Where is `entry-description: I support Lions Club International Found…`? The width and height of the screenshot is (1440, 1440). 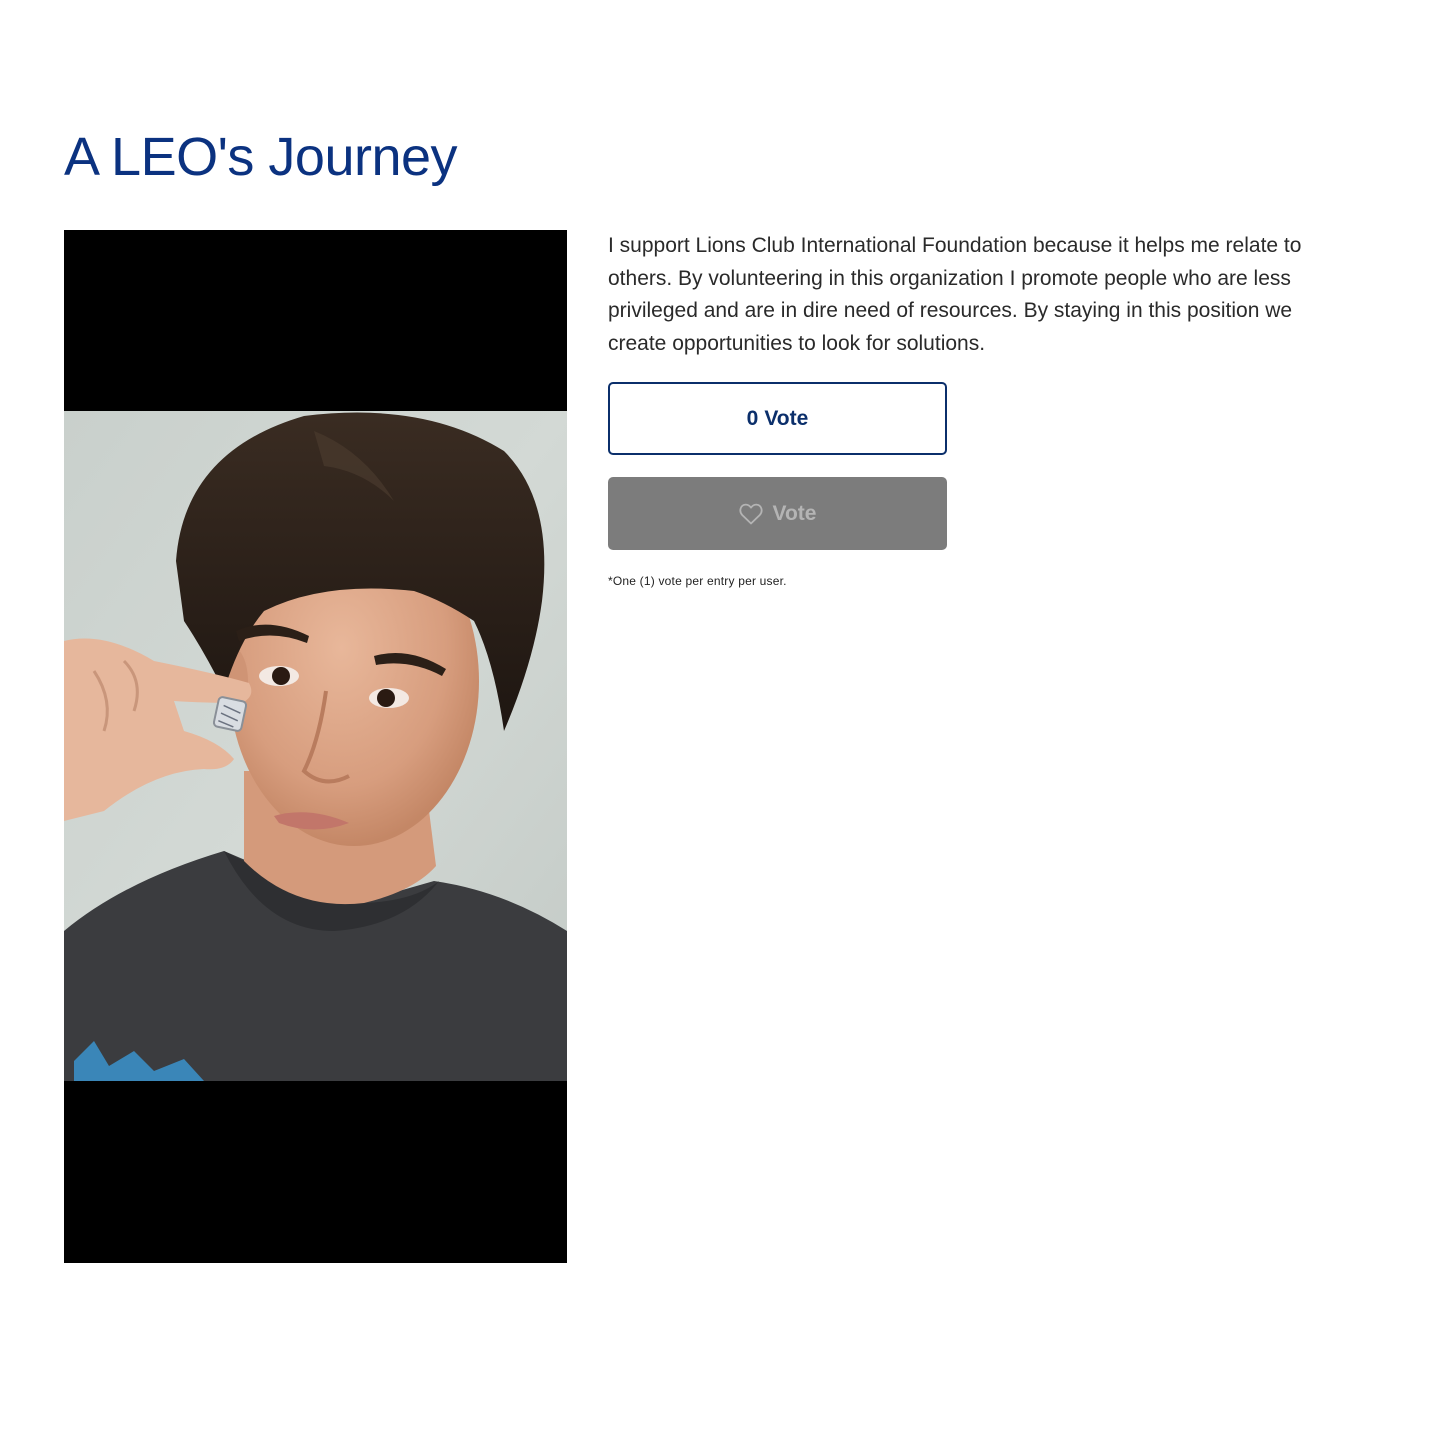
entry-description: I support Lions Club International Found… is located at coordinates (955, 294).